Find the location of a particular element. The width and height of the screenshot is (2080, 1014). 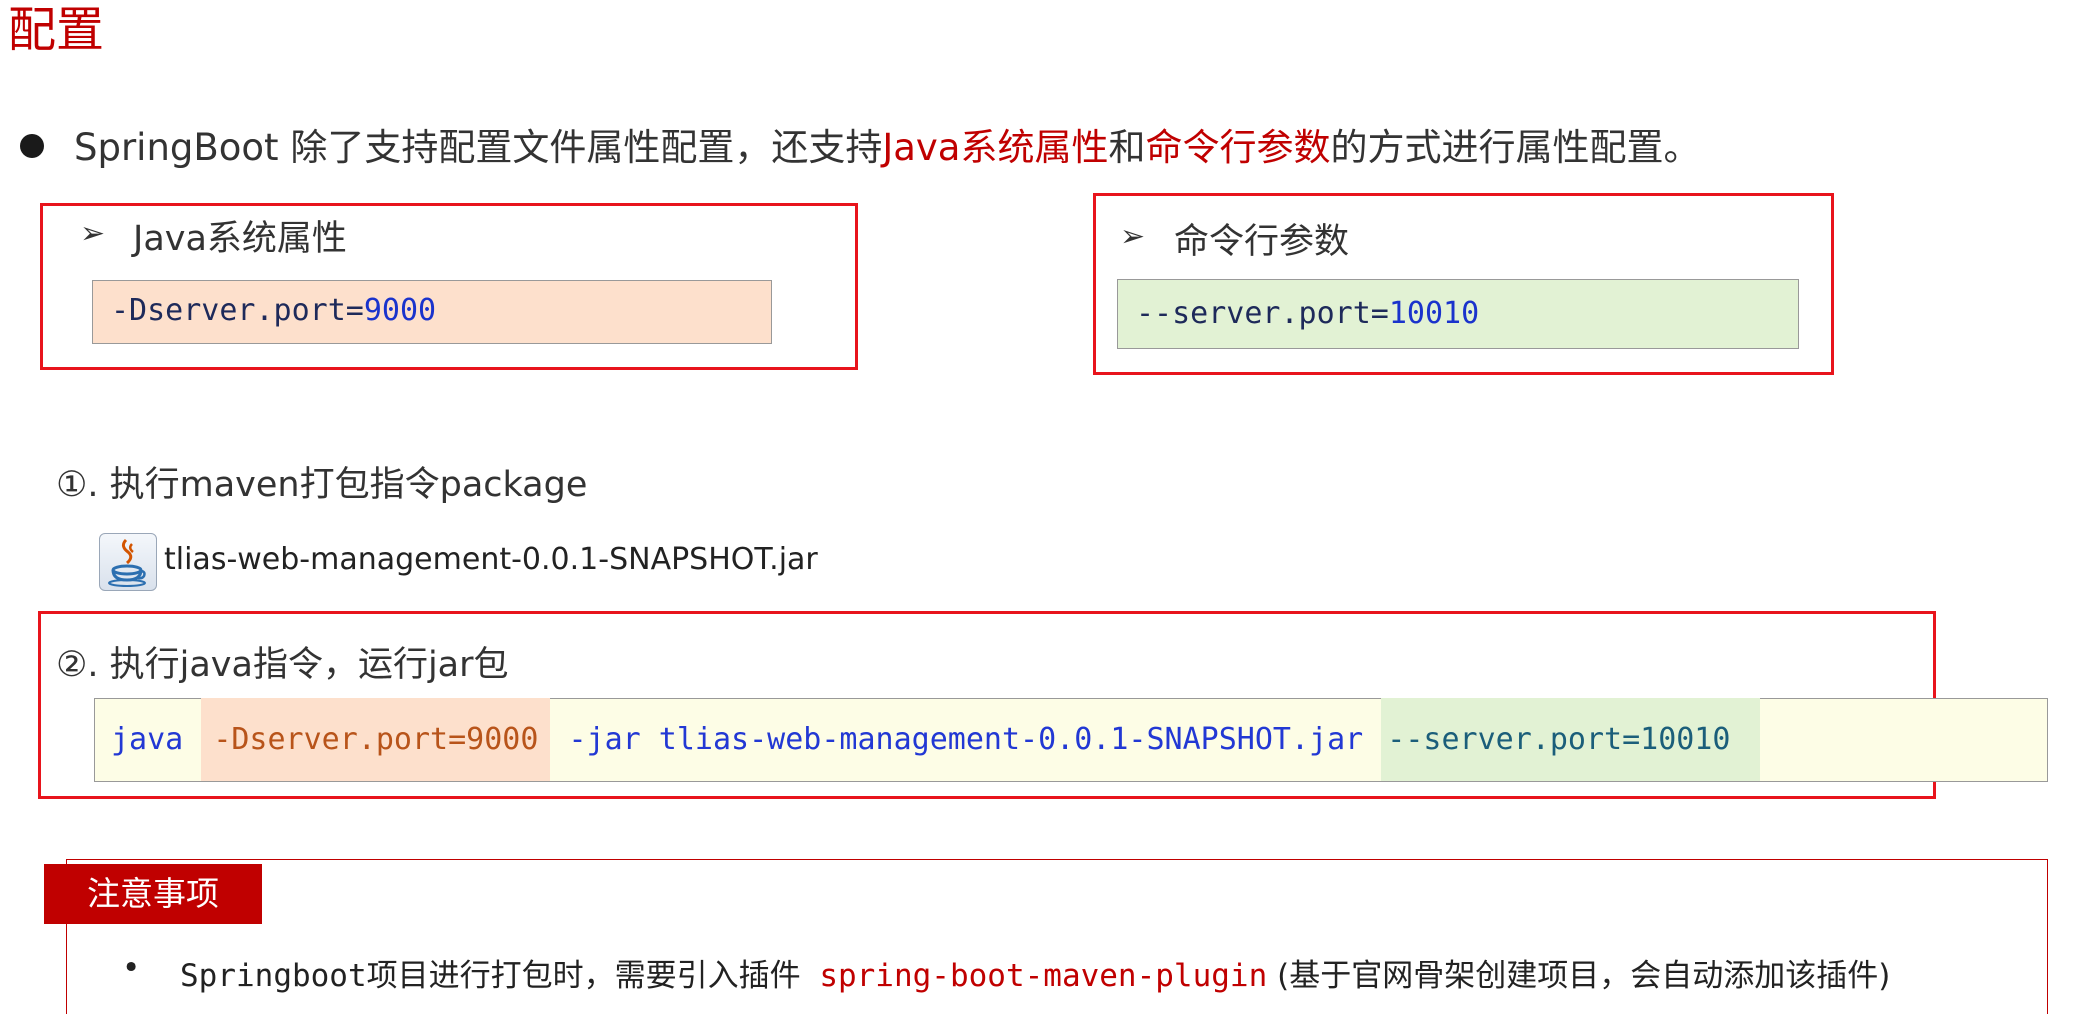

notice-tag: 注意事项 is located at coordinates (153, 894).